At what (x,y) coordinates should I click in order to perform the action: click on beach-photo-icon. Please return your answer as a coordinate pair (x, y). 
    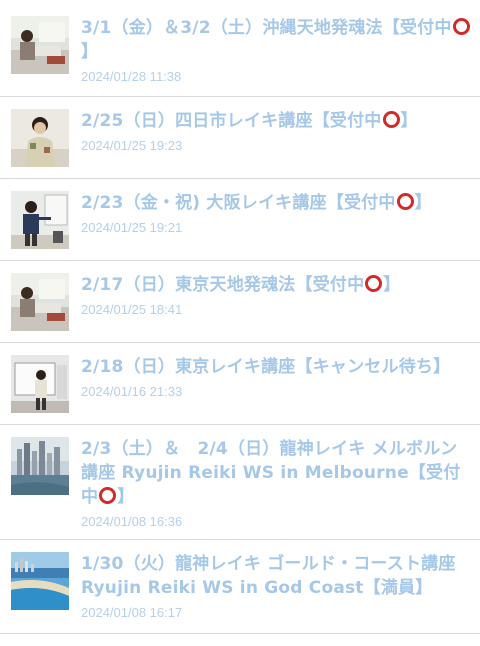
    Looking at the image, I should click on (40, 581).